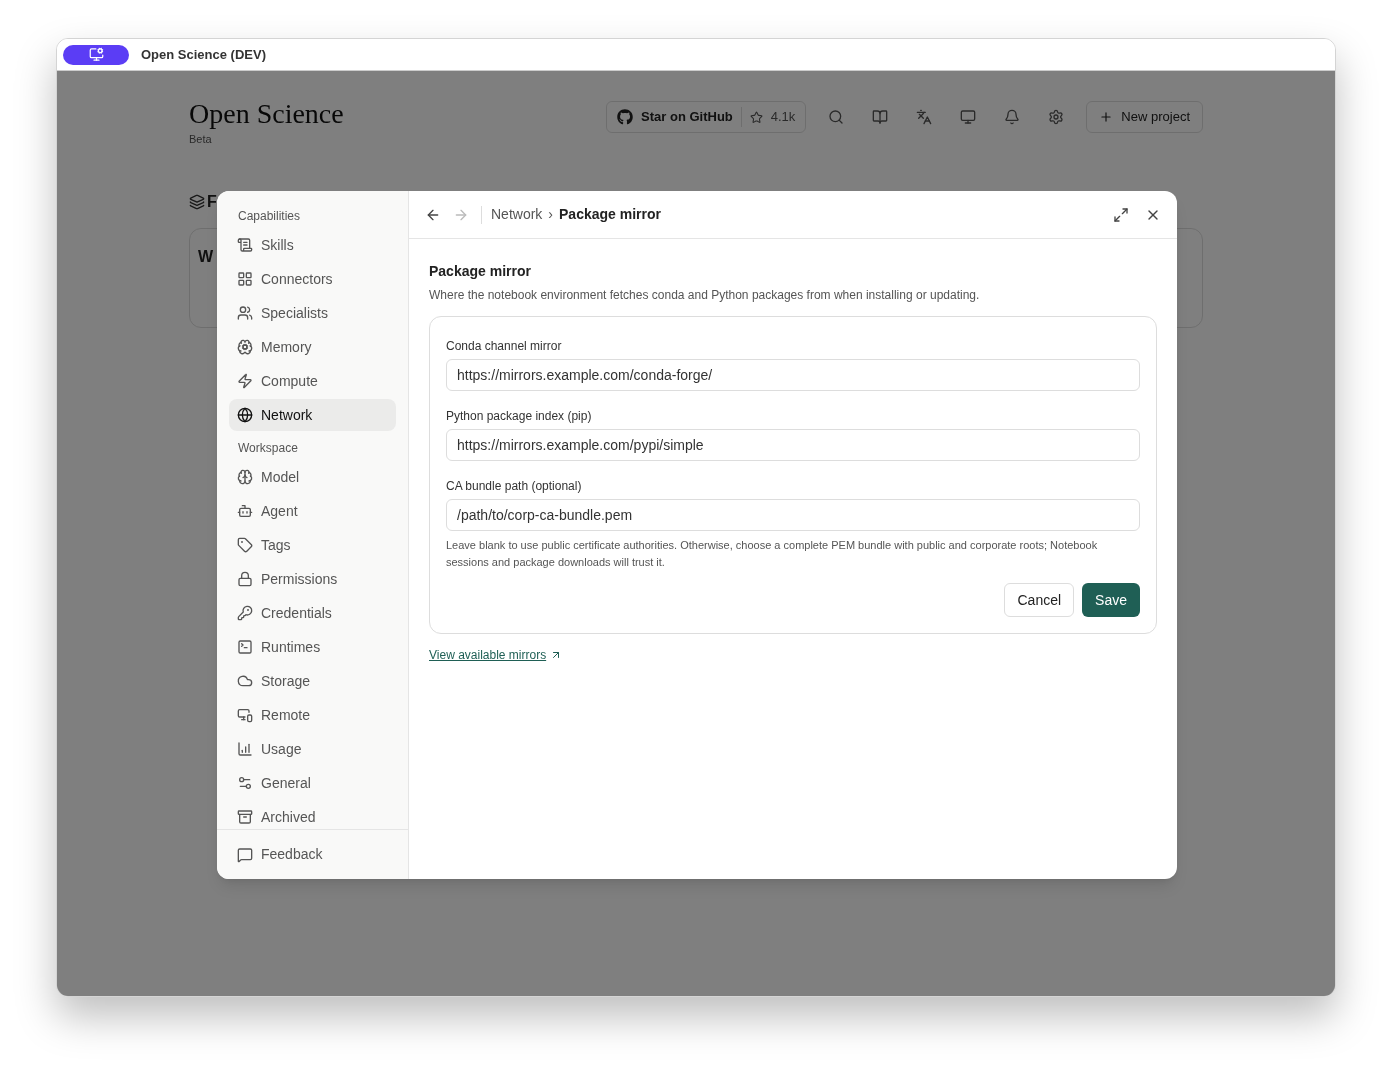  What do you see at coordinates (245, 313) in the screenshot?
I see `users-icon` at bounding box center [245, 313].